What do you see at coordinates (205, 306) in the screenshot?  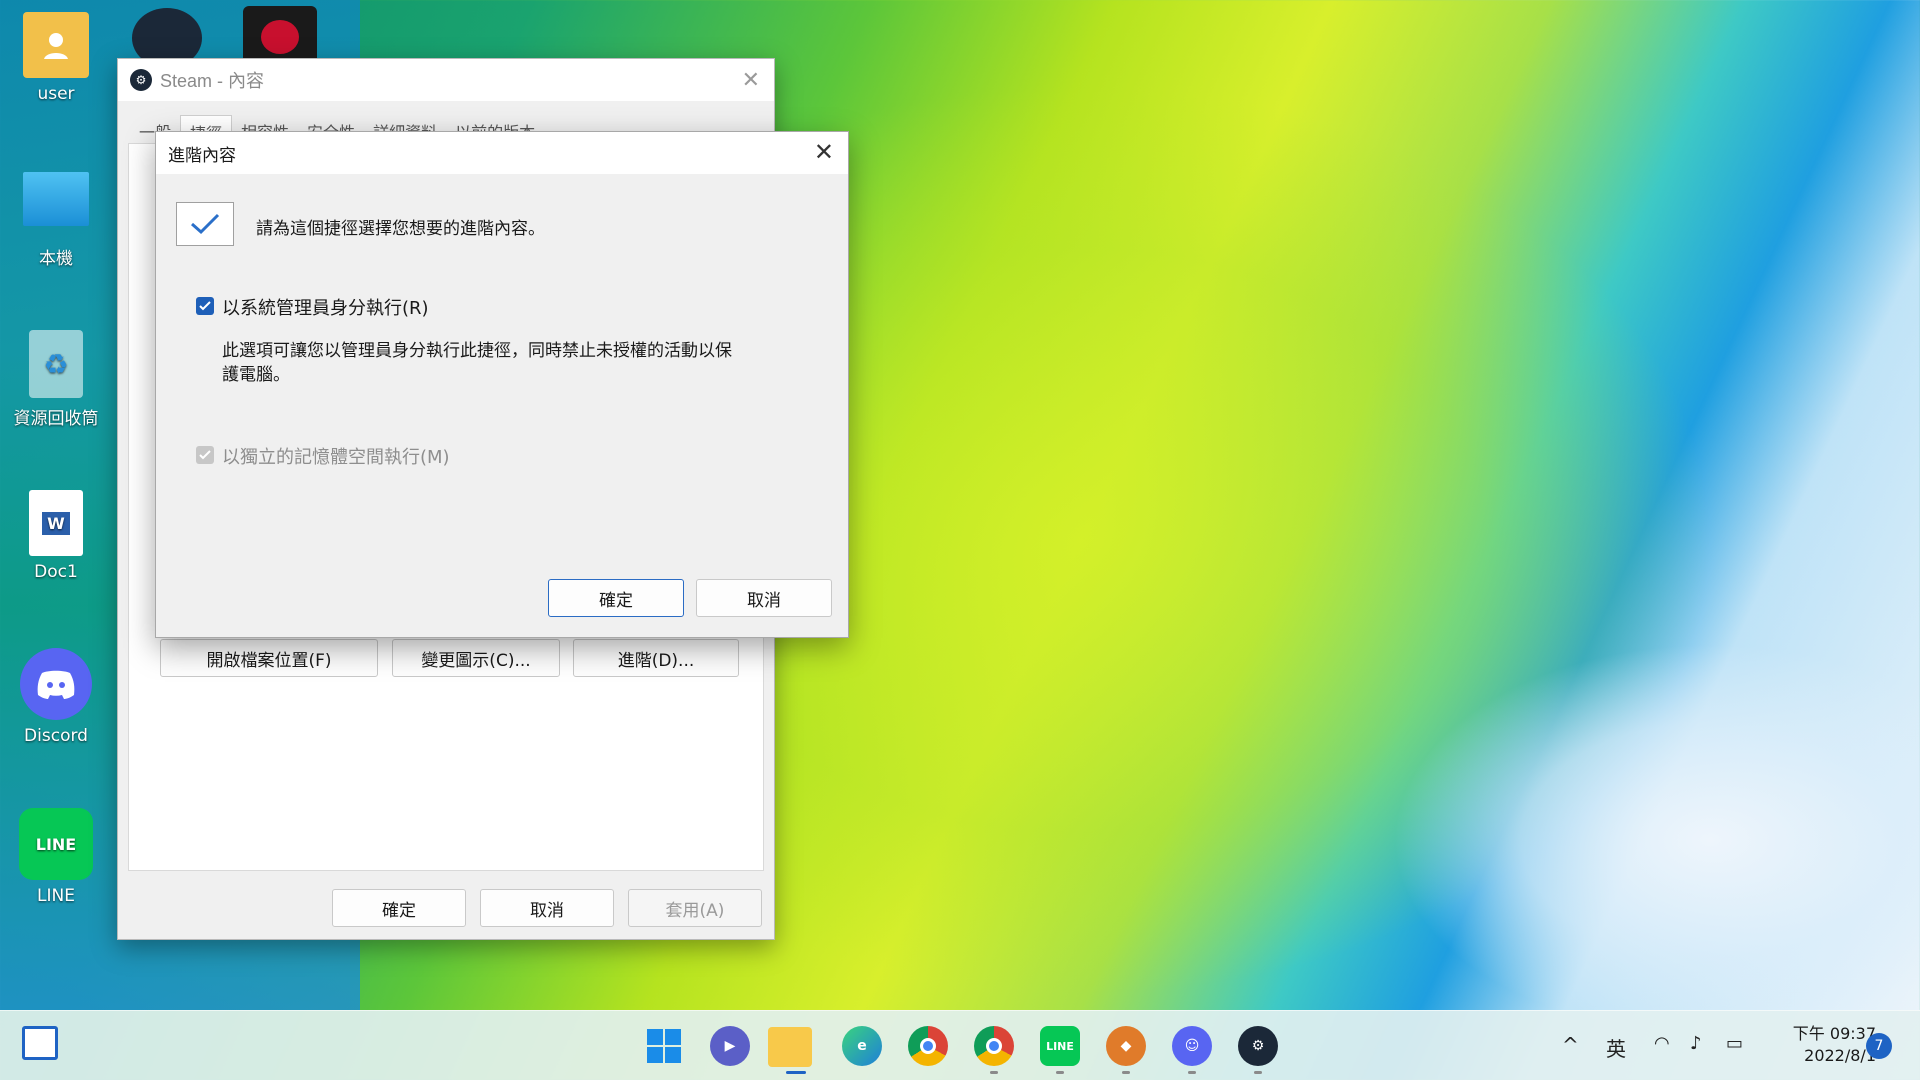 I see `run-as-admin-checkbox` at bounding box center [205, 306].